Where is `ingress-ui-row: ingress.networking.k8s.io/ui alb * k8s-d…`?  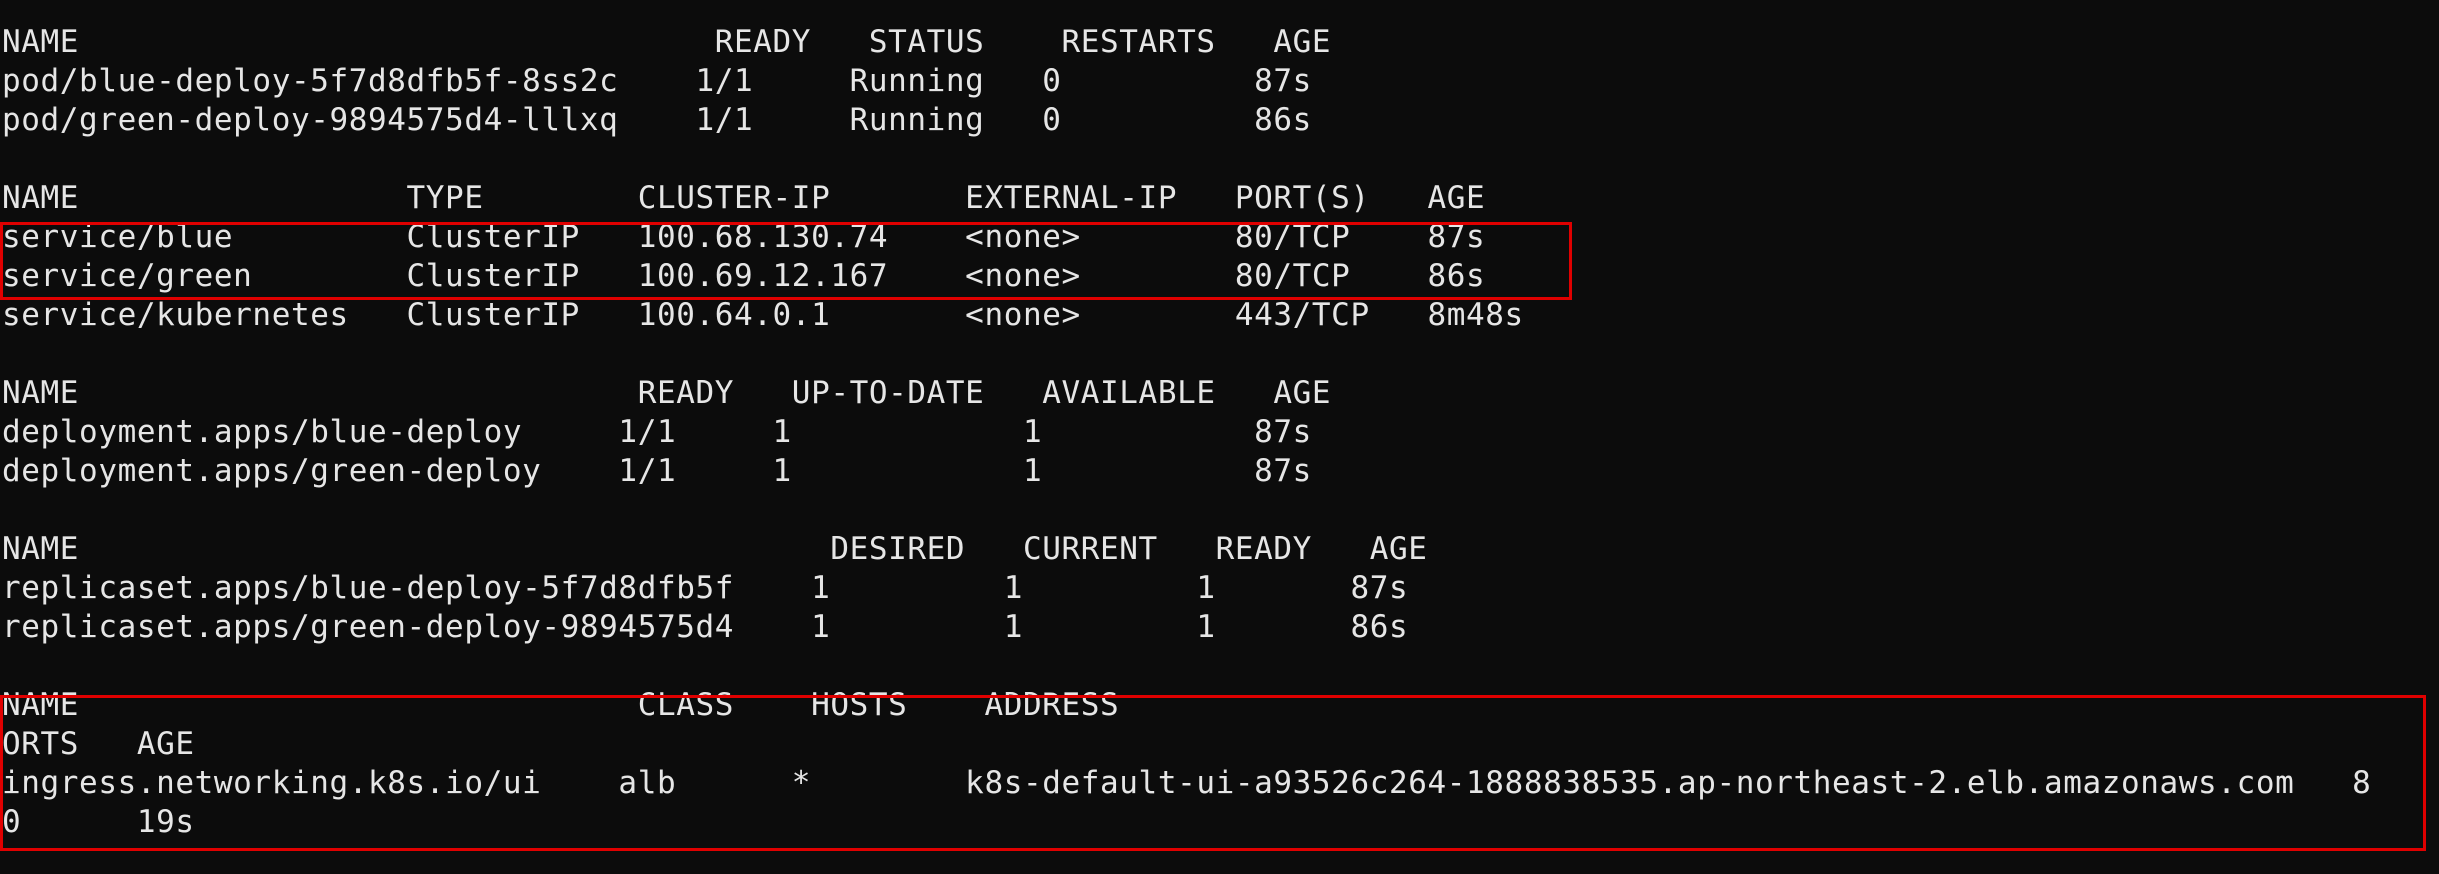 ingress-ui-row: ingress.networking.k8s.io/ui alb * k8s-d… is located at coordinates (1187, 783).